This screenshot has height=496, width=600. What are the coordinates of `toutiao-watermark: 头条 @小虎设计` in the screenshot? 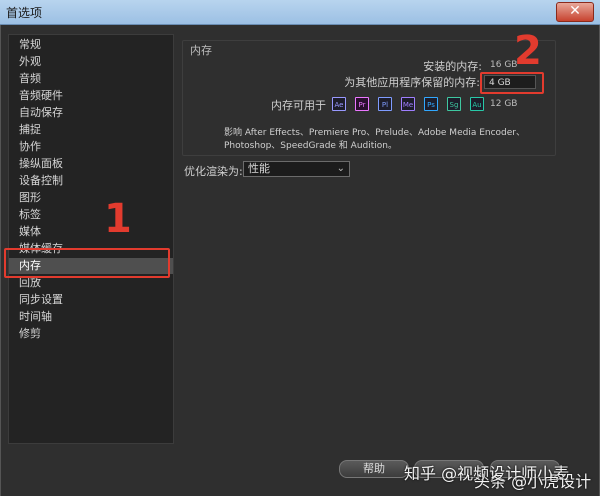 It's located at (533, 481).